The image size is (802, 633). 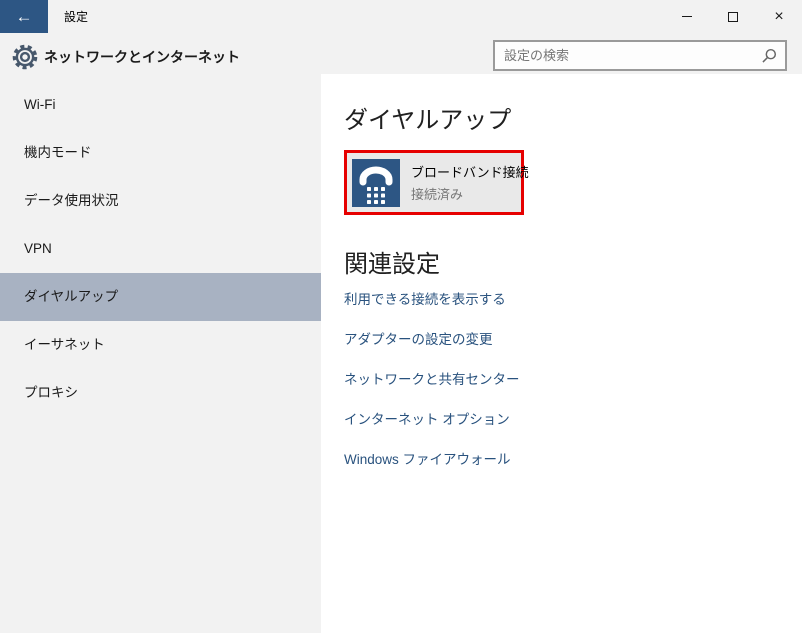 What do you see at coordinates (432, 460) in the screenshot?
I see `link-windows-firewall: Windows ファイアウォール` at bounding box center [432, 460].